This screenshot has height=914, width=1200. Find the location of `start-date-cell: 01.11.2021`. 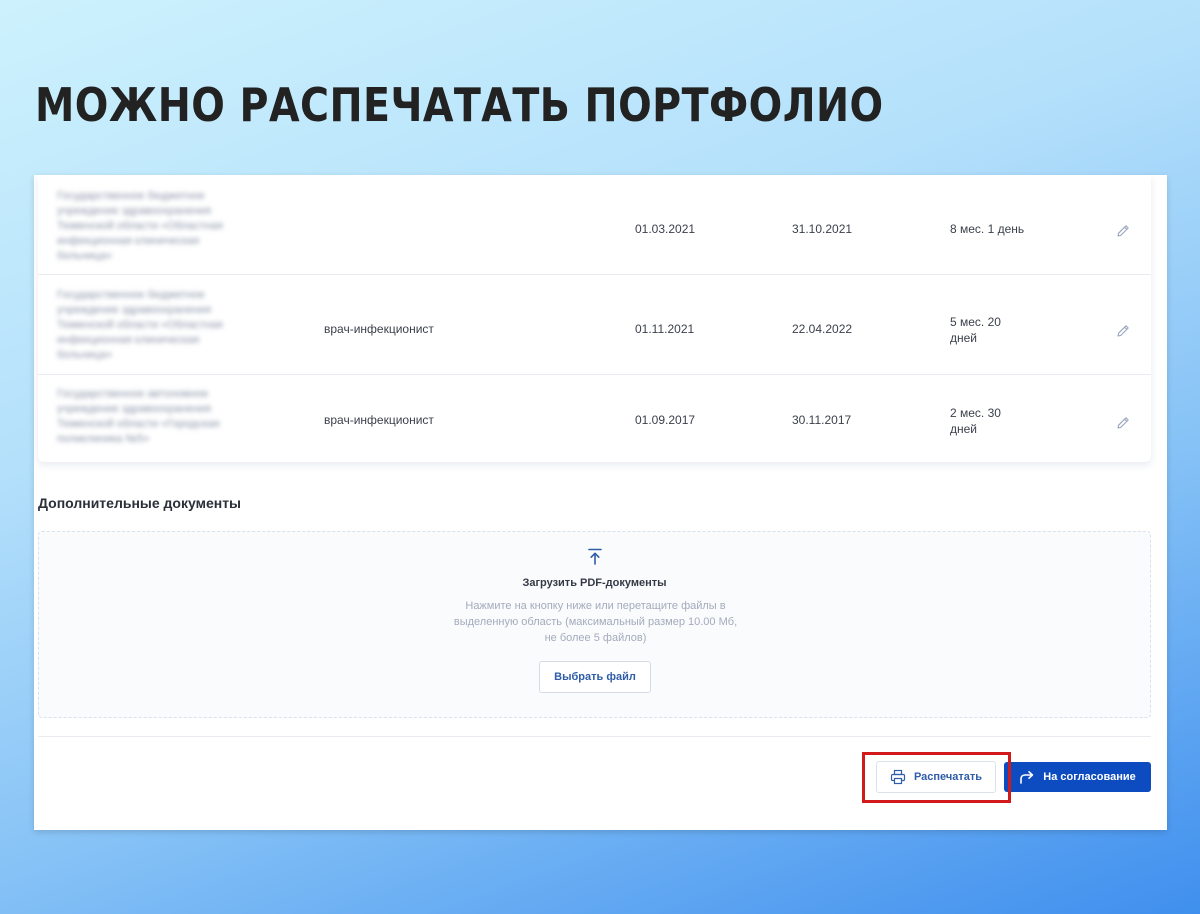

start-date-cell: 01.11.2021 is located at coordinates (665, 329).